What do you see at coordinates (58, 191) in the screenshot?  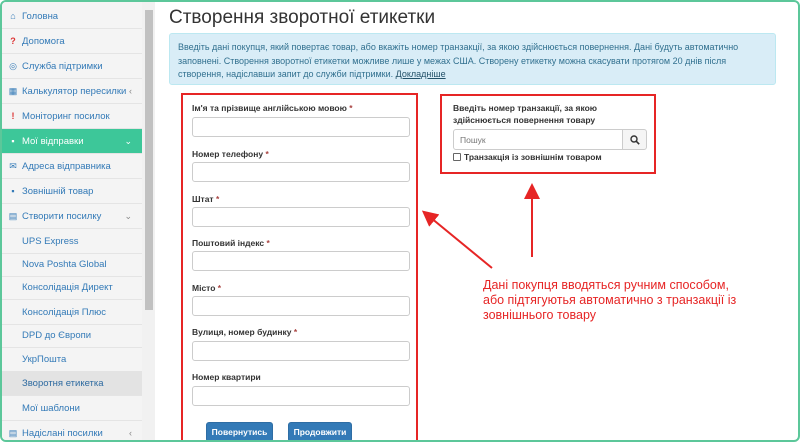 I see `sidebar-item-label: Зовнішній товар` at bounding box center [58, 191].